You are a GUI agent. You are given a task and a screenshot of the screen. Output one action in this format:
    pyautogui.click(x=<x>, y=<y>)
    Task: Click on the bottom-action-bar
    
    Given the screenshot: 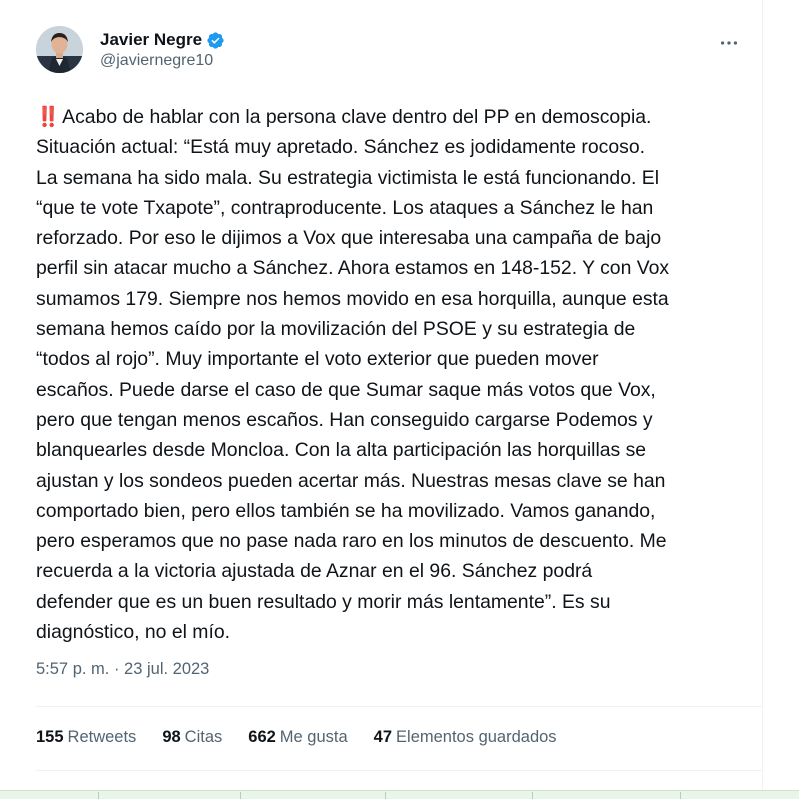 What is the action you would take?
    pyautogui.click(x=399, y=794)
    